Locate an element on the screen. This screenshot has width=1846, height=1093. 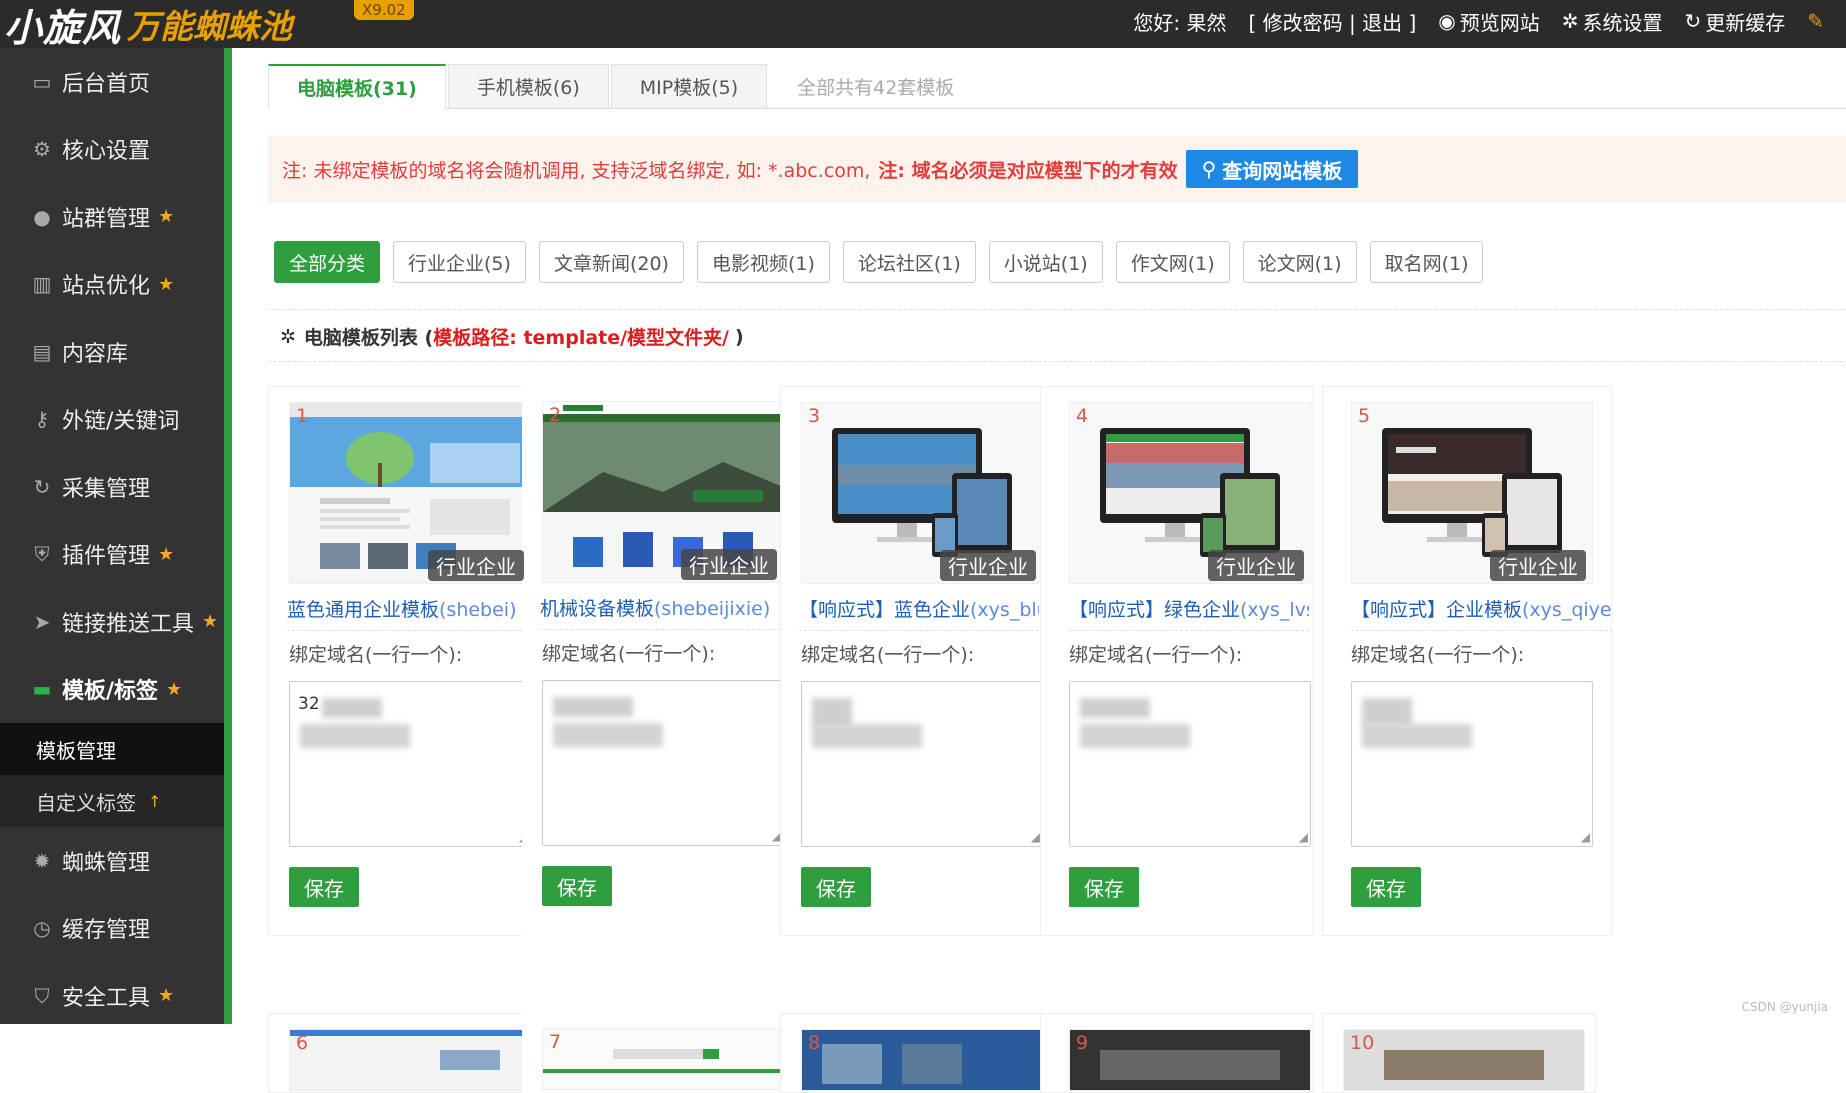
category-thesis: 论文网(1) is located at coordinates (1299, 262).